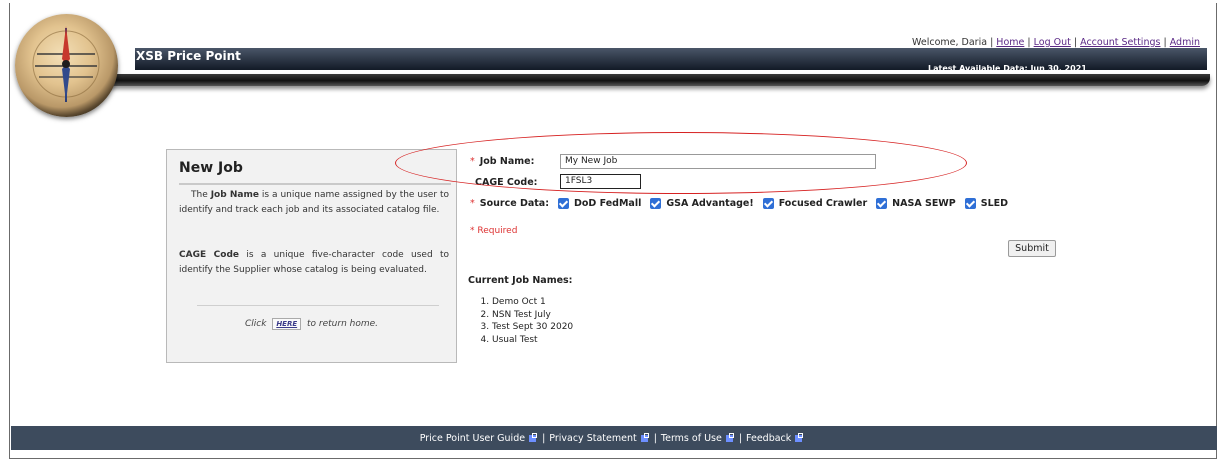  I want to click on panel-title: New Job, so click(211, 168).